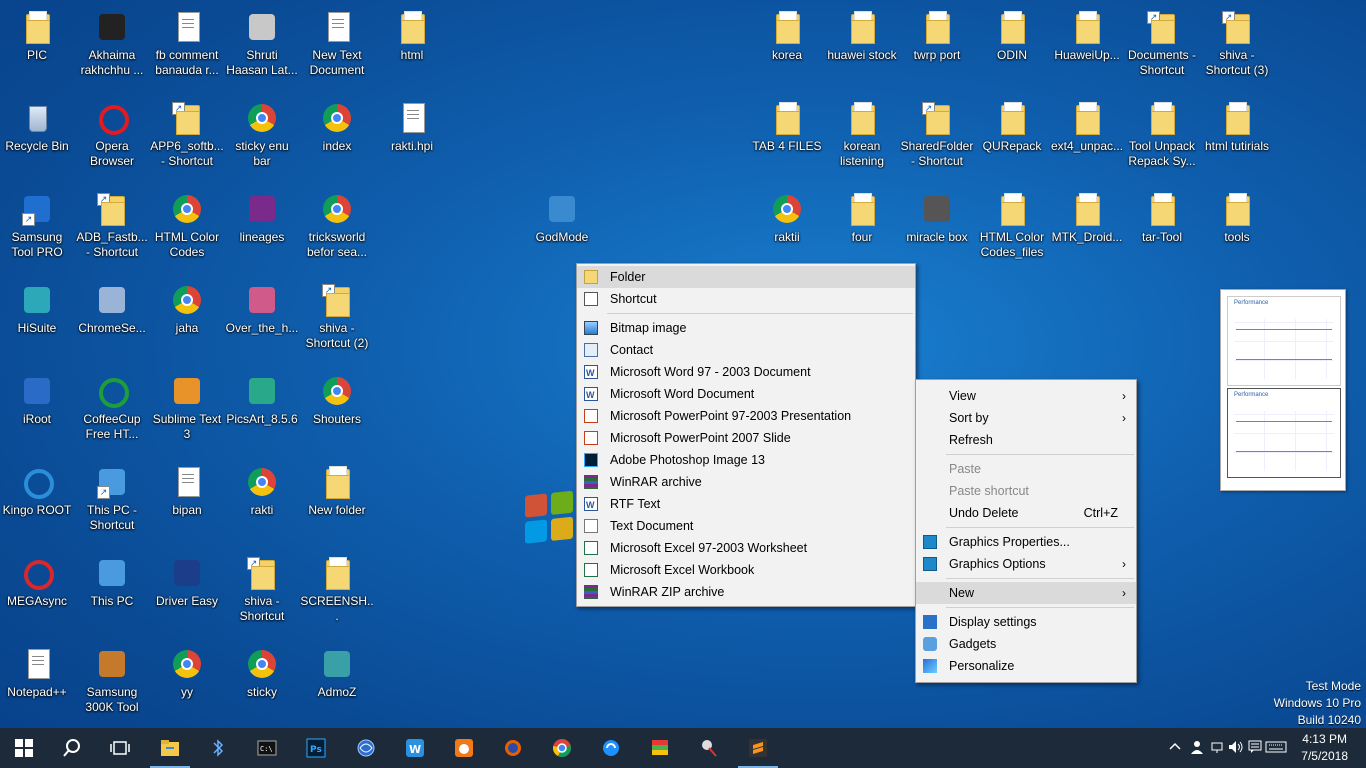  What do you see at coordinates (415, 748) in the screenshot?
I see `taskbar-wps: W` at bounding box center [415, 748].